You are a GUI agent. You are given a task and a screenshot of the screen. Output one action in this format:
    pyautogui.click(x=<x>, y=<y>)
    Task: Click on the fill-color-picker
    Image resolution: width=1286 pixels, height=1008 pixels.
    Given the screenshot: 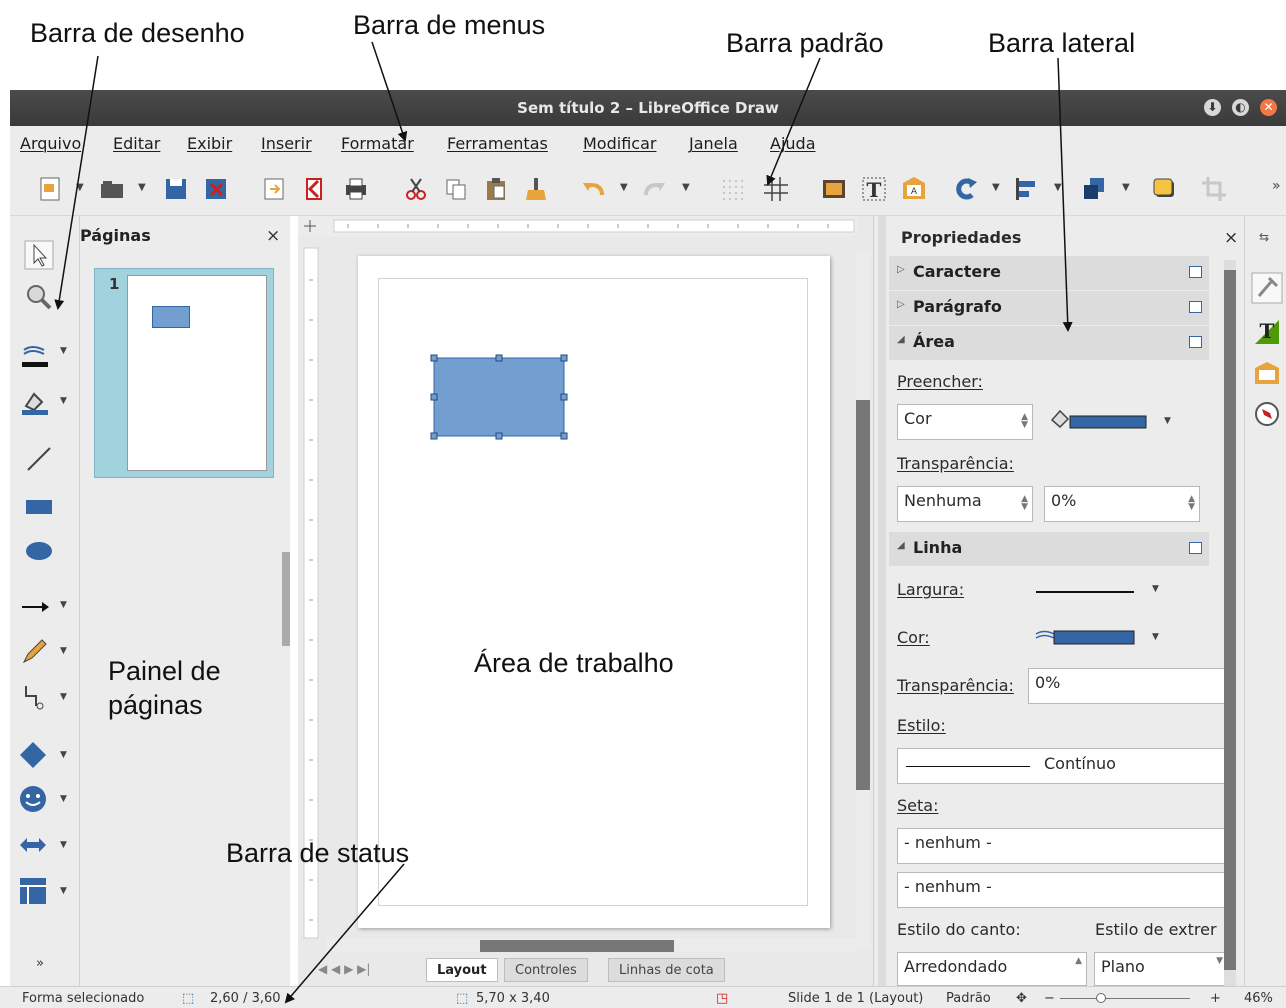 What is the action you would take?
    pyautogui.click(x=1100, y=422)
    